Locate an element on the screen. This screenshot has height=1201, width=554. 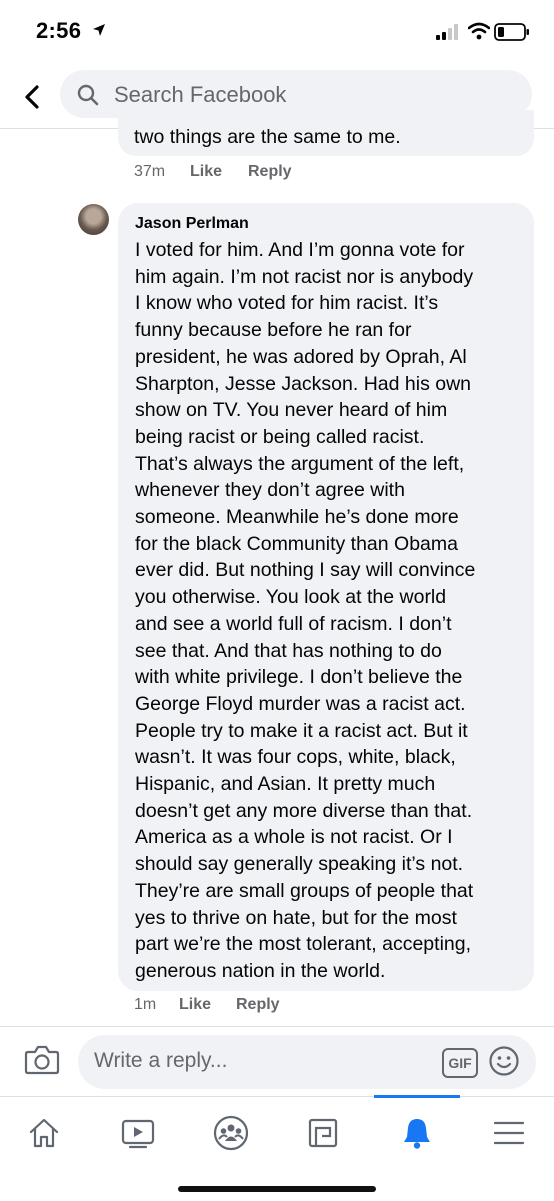
groups-icon is located at coordinates (231, 1133).